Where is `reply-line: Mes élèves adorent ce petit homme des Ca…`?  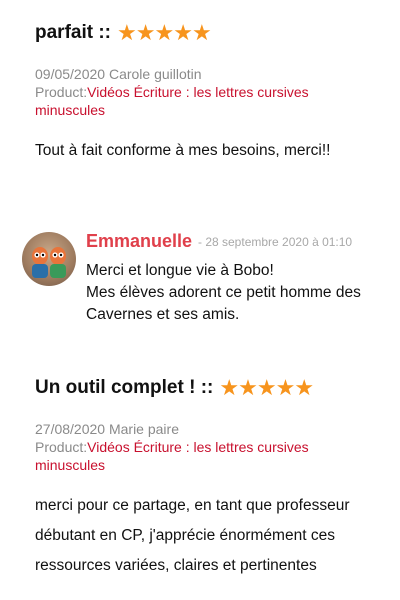
reply-line: Mes élèves adorent ce petit homme des Ca… is located at coordinates (223, 303).